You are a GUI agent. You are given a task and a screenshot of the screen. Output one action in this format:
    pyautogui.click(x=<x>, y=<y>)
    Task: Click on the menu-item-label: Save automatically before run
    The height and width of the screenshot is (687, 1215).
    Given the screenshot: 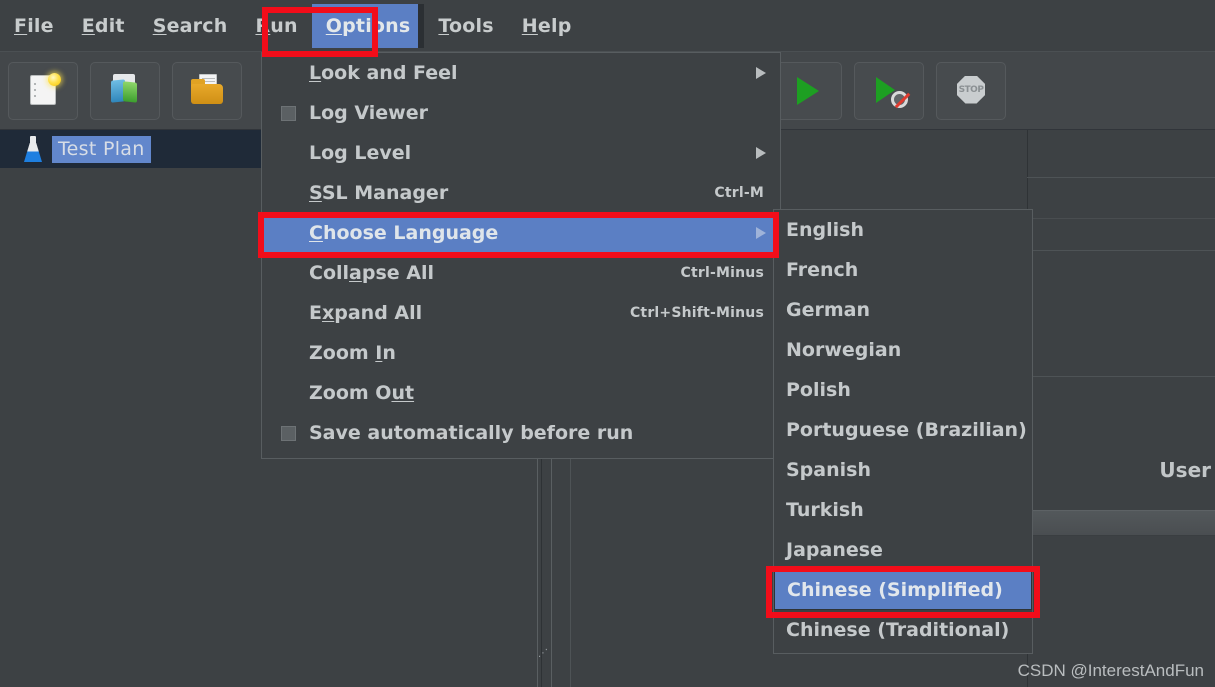 What is the action you would take?
    pyautogui.click(x=471, y=433)
    